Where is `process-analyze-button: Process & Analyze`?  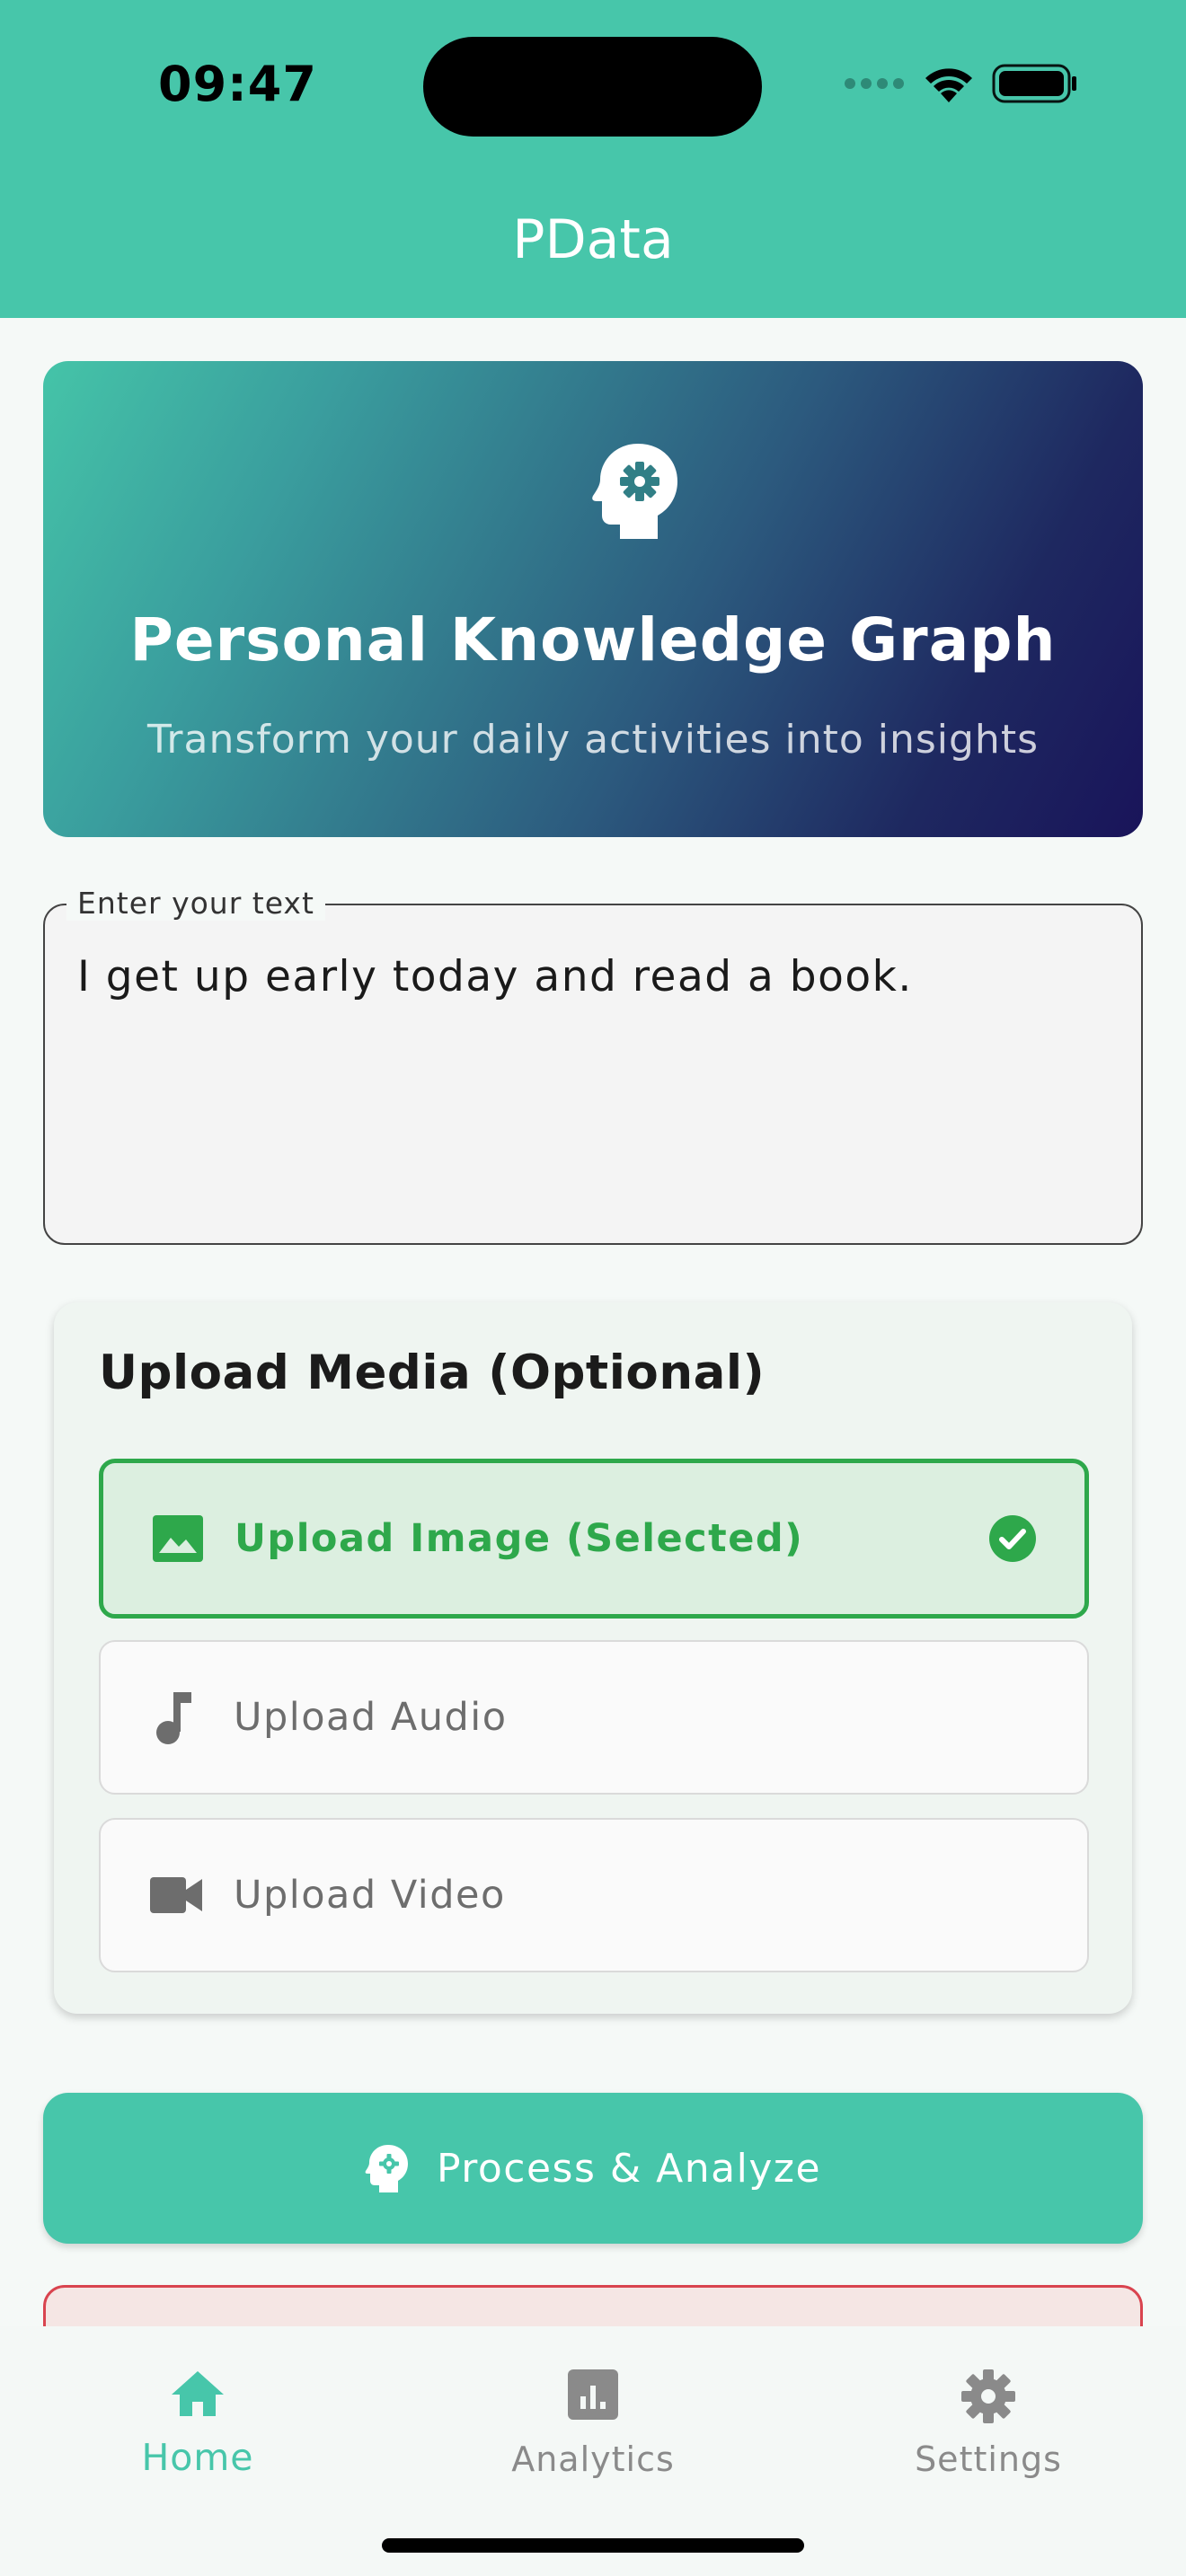 process-analyze-button: Process & Analyze is located at coordinates (593, 2168).